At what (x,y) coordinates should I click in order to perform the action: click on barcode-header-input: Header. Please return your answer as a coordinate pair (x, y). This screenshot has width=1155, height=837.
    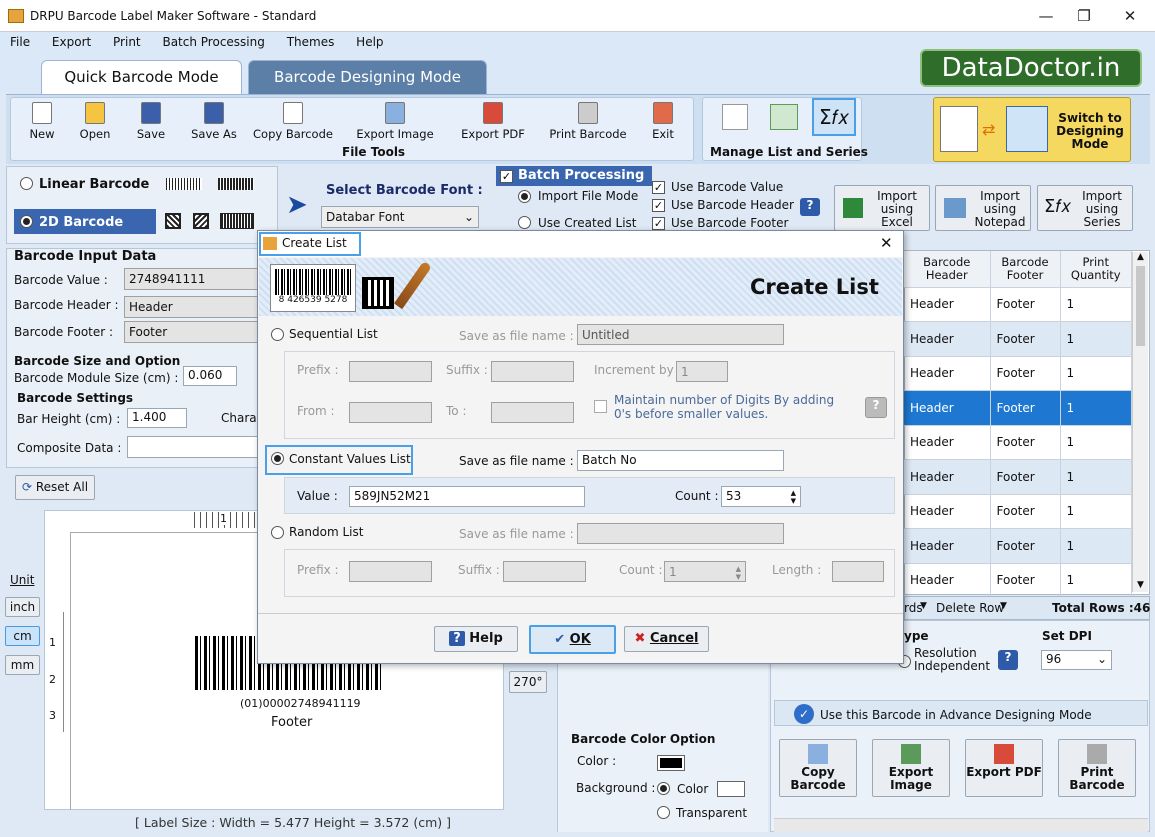
    Looking at the image, I should click on (191, 307).